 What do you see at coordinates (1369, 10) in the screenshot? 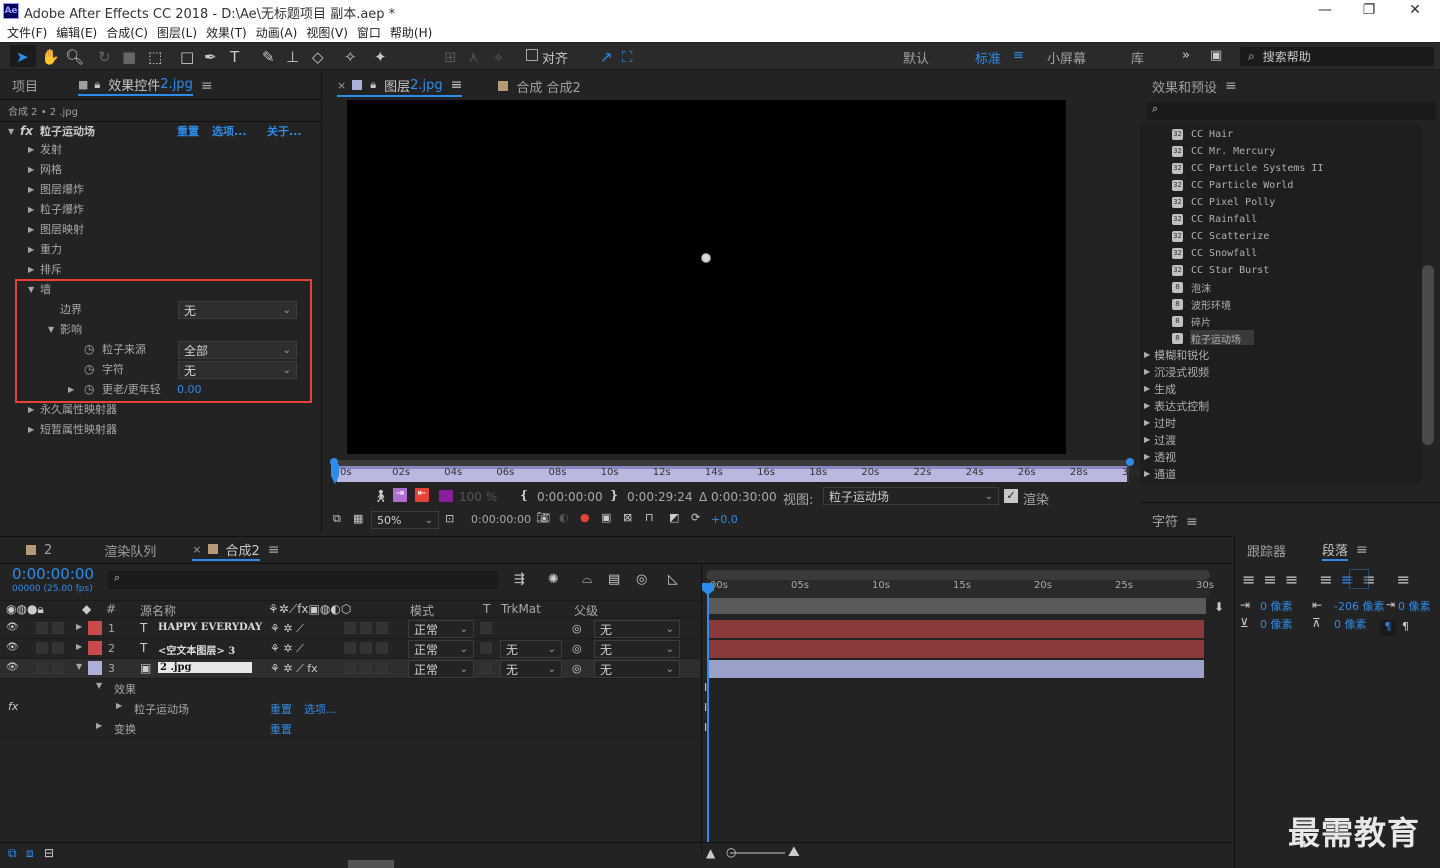
I see `restore-icon: ❐` at bounding box center [1369, 10].